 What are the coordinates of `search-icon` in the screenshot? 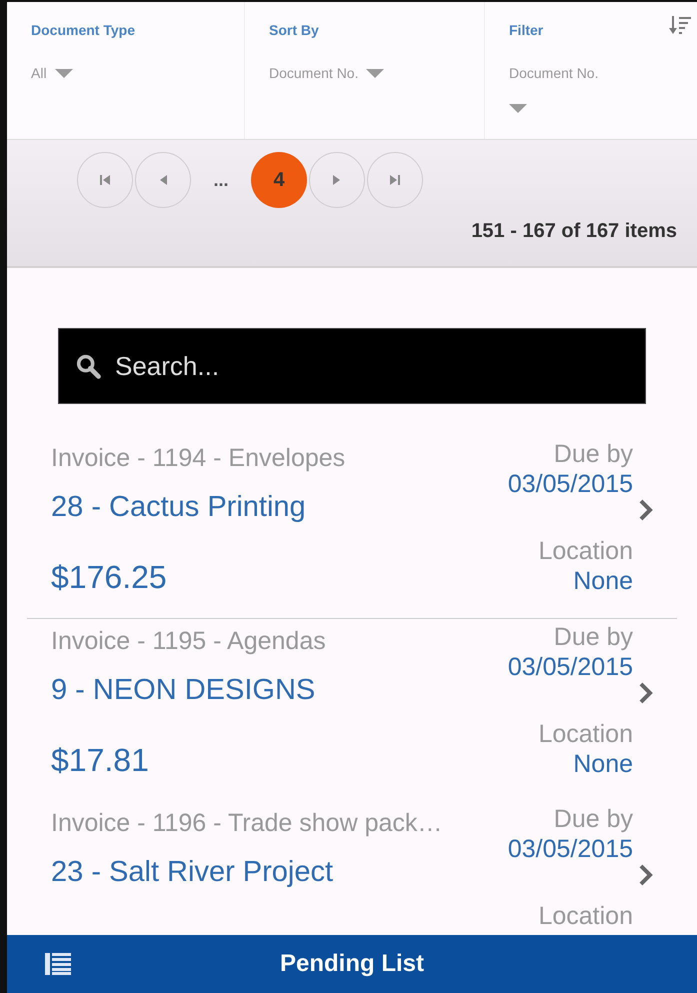 It's located at (88, 366).